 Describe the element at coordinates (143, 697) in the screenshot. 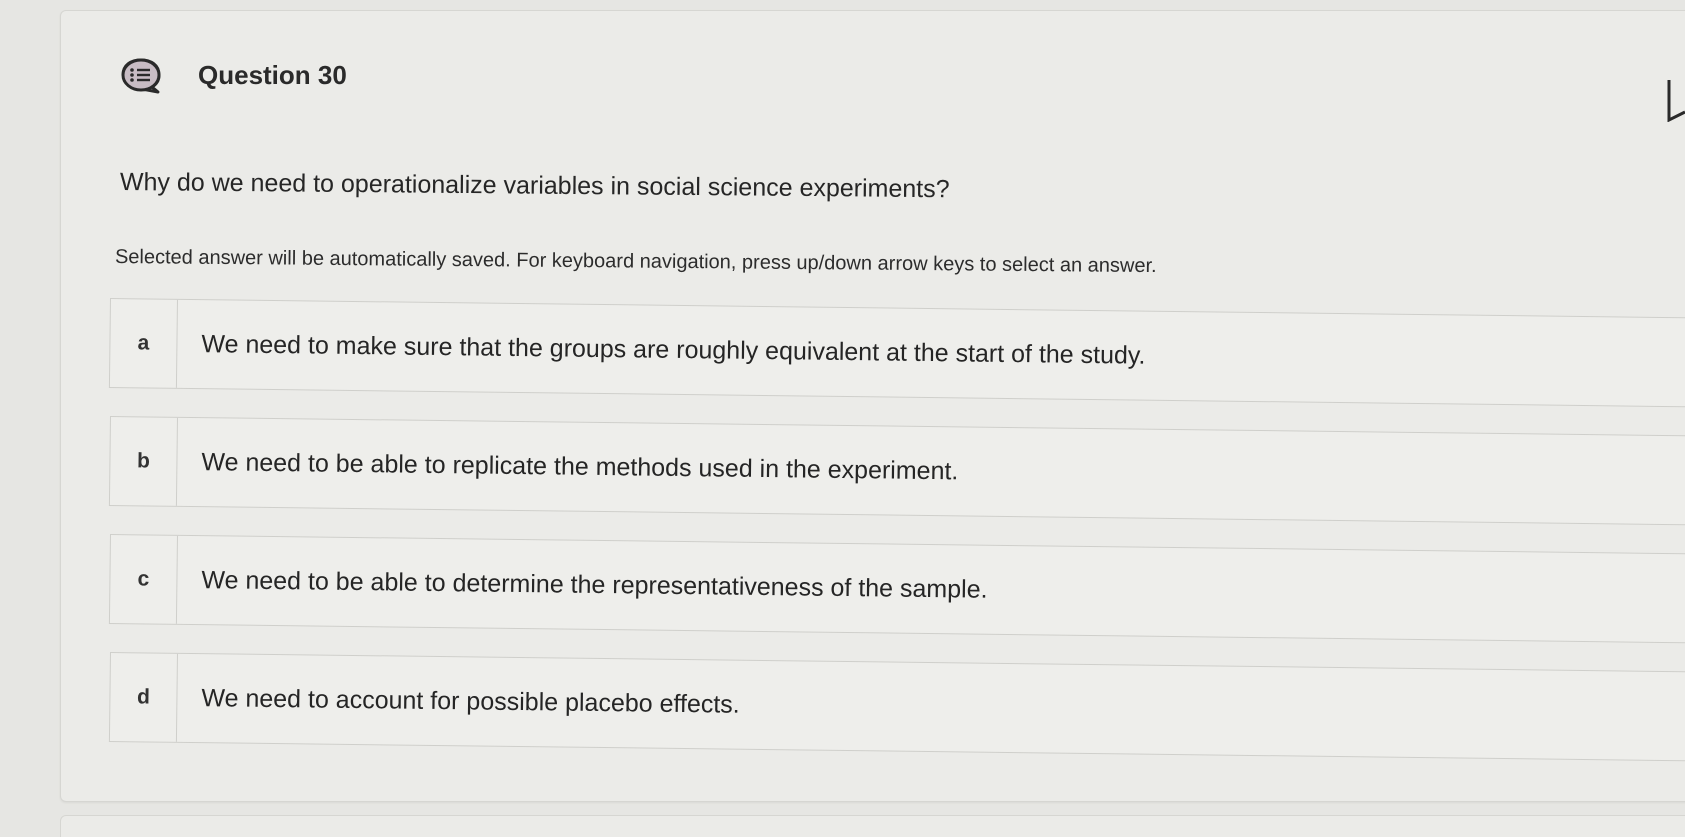

I see `option-letter: d` at that location.